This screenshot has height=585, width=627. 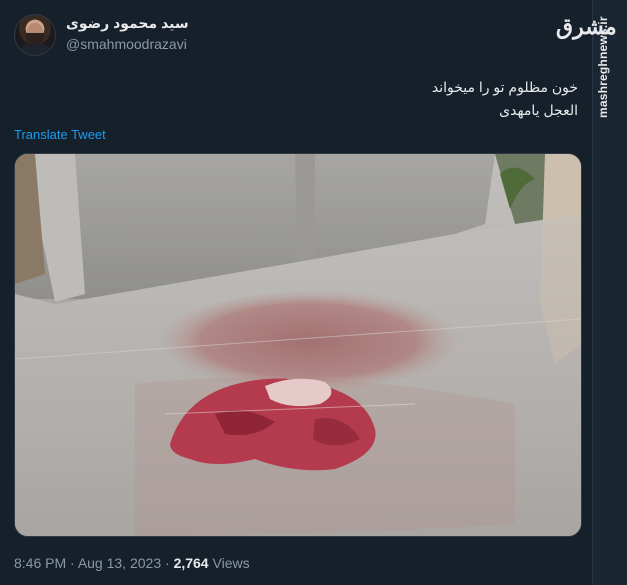 I want to click on user-handle: @smahmoodrazavi, so click(x=126, y=44).